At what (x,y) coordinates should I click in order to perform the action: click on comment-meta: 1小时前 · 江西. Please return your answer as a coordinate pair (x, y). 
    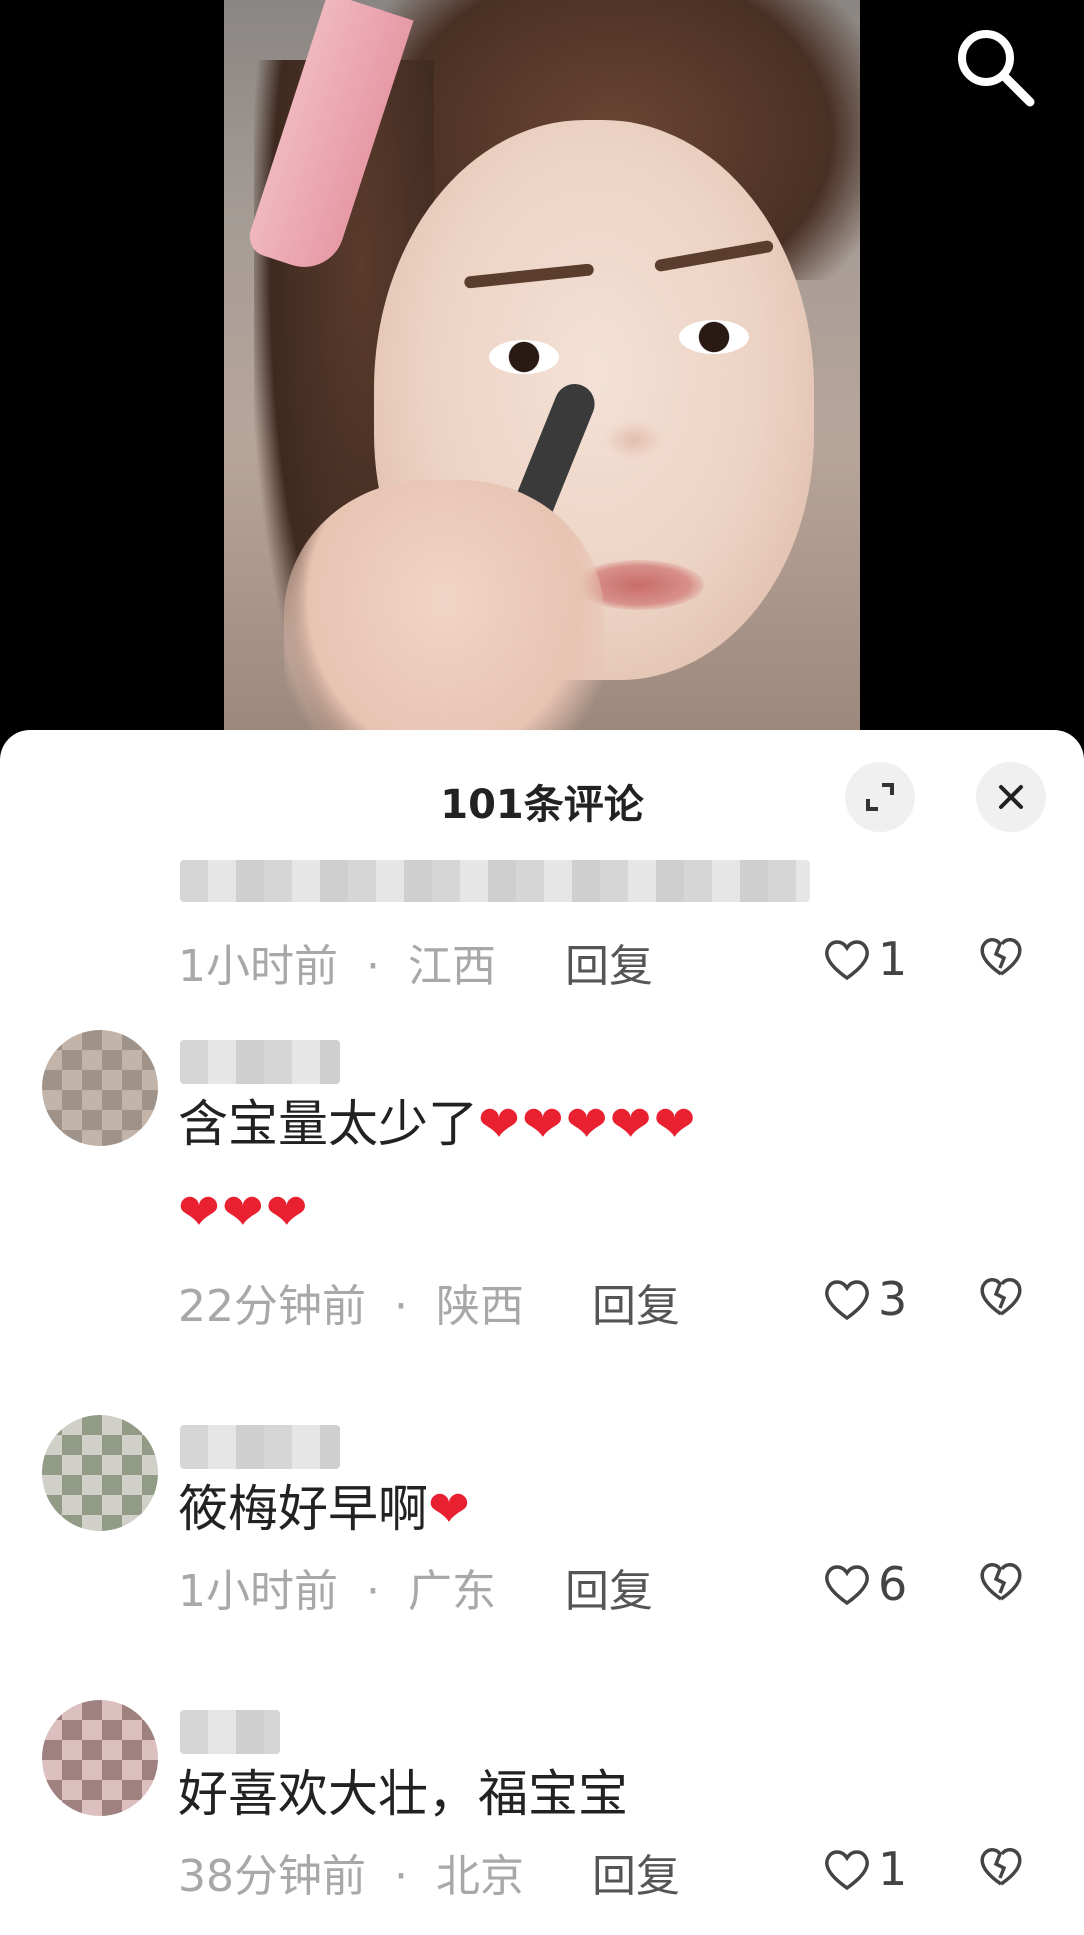
    Looking at the image, I should click on (337, 966).